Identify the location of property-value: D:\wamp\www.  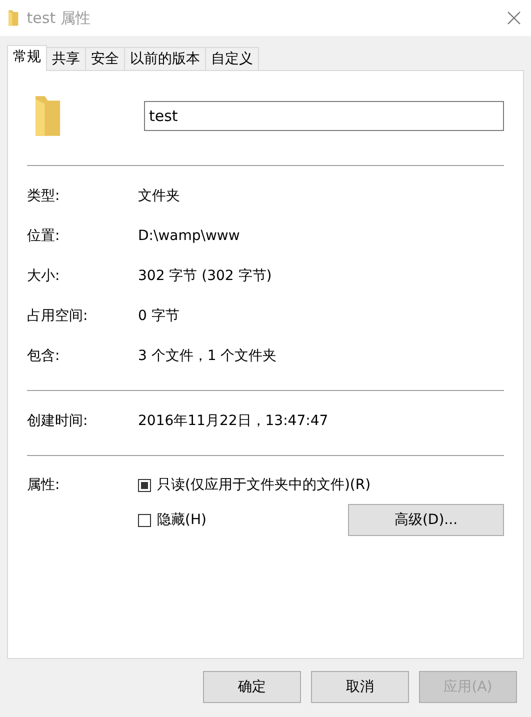
(189, 236).